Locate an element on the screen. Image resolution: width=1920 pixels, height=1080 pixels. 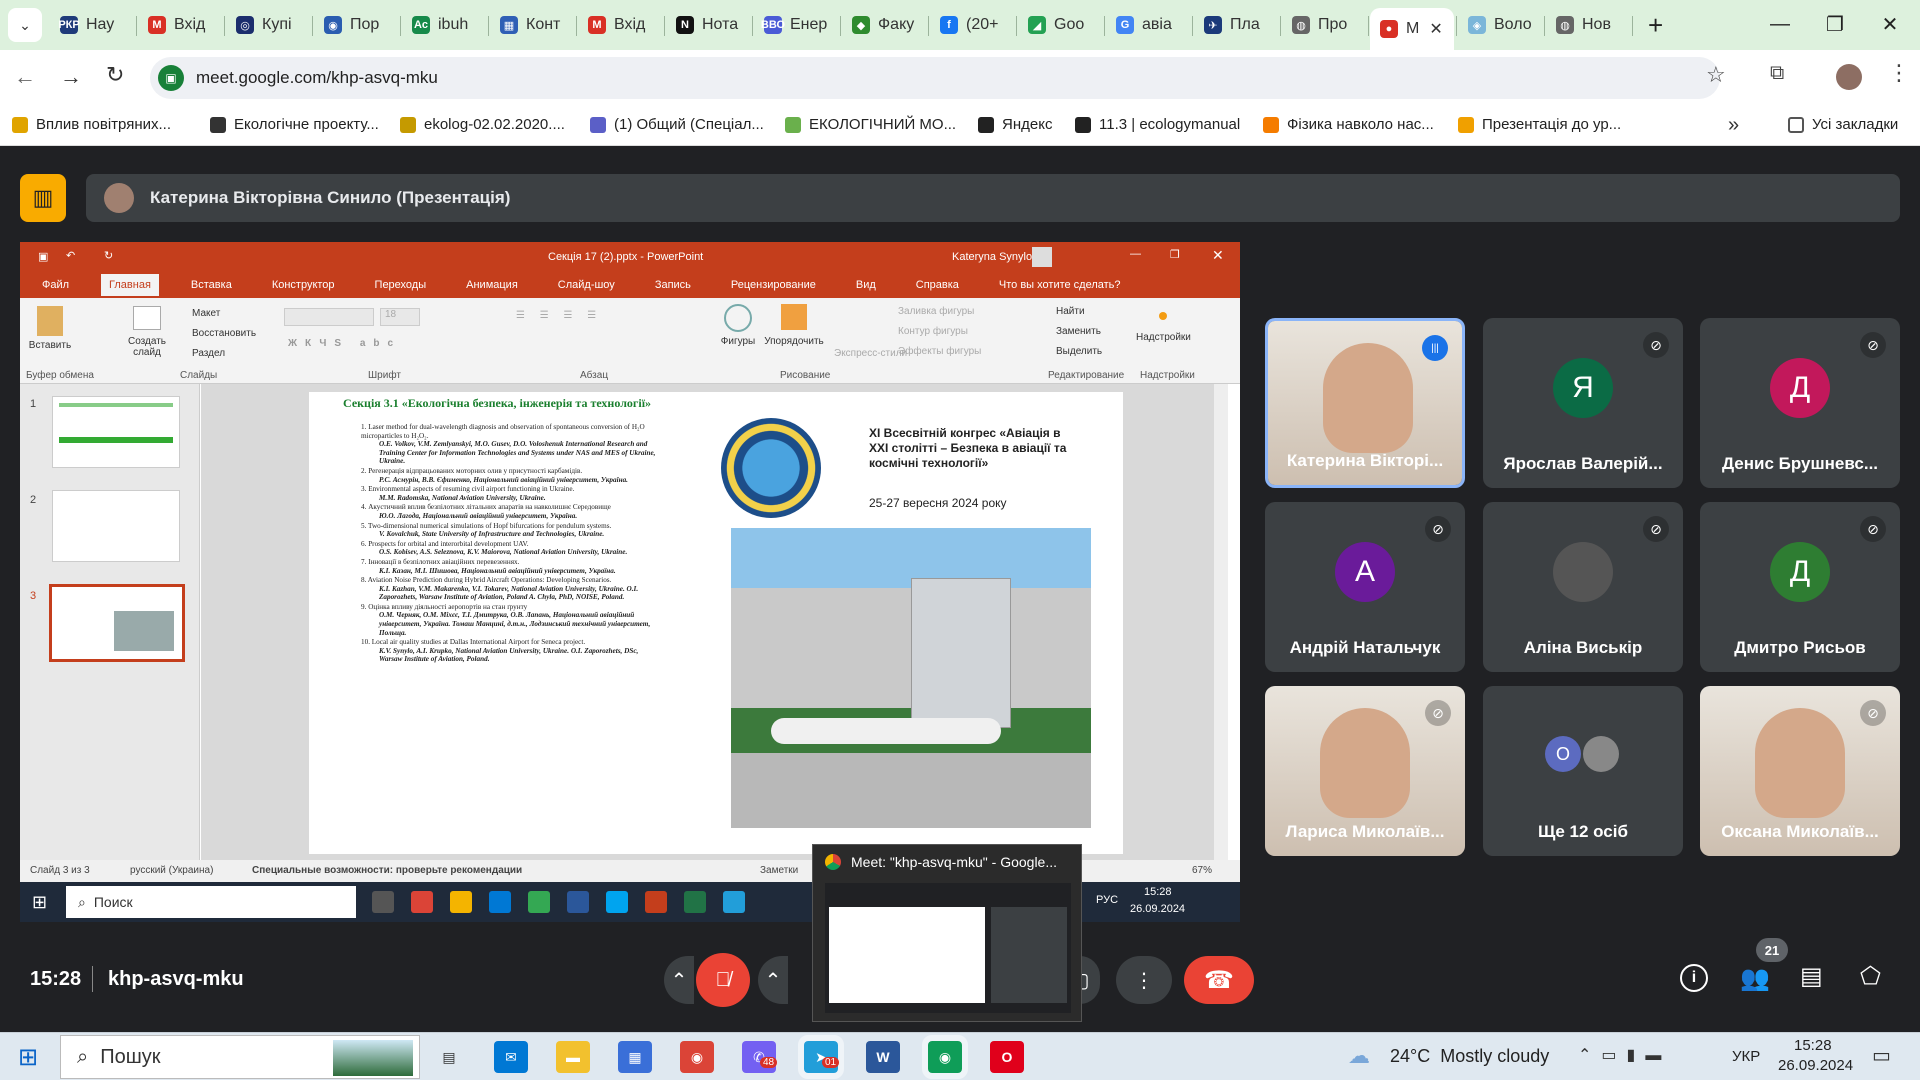
minimize-button: — is located at coordinates (1780, 24).